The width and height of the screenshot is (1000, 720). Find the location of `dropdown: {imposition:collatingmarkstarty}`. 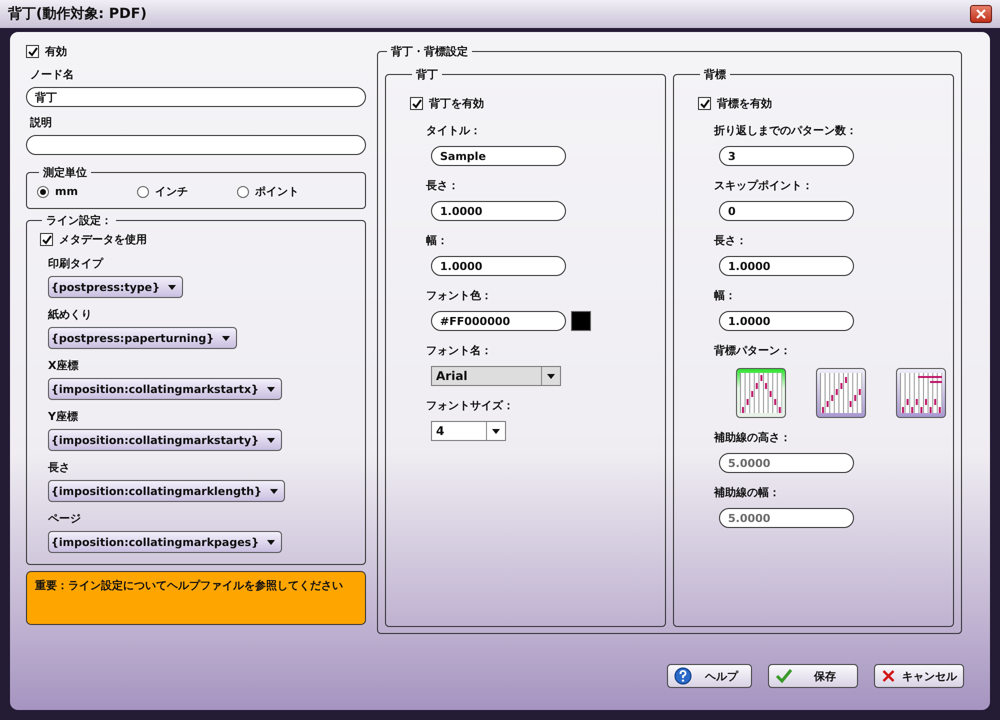

dropdown: {imposition:collatingmarkstarty} is located at coordinates (165, 440).